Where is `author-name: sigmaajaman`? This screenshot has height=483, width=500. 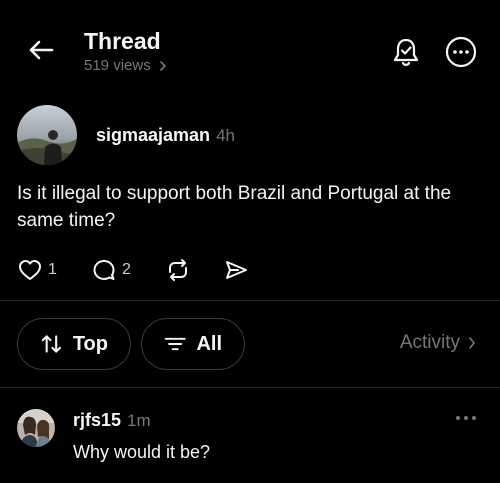
author-name: sigmaajaman is located at coordinates (153, 135).